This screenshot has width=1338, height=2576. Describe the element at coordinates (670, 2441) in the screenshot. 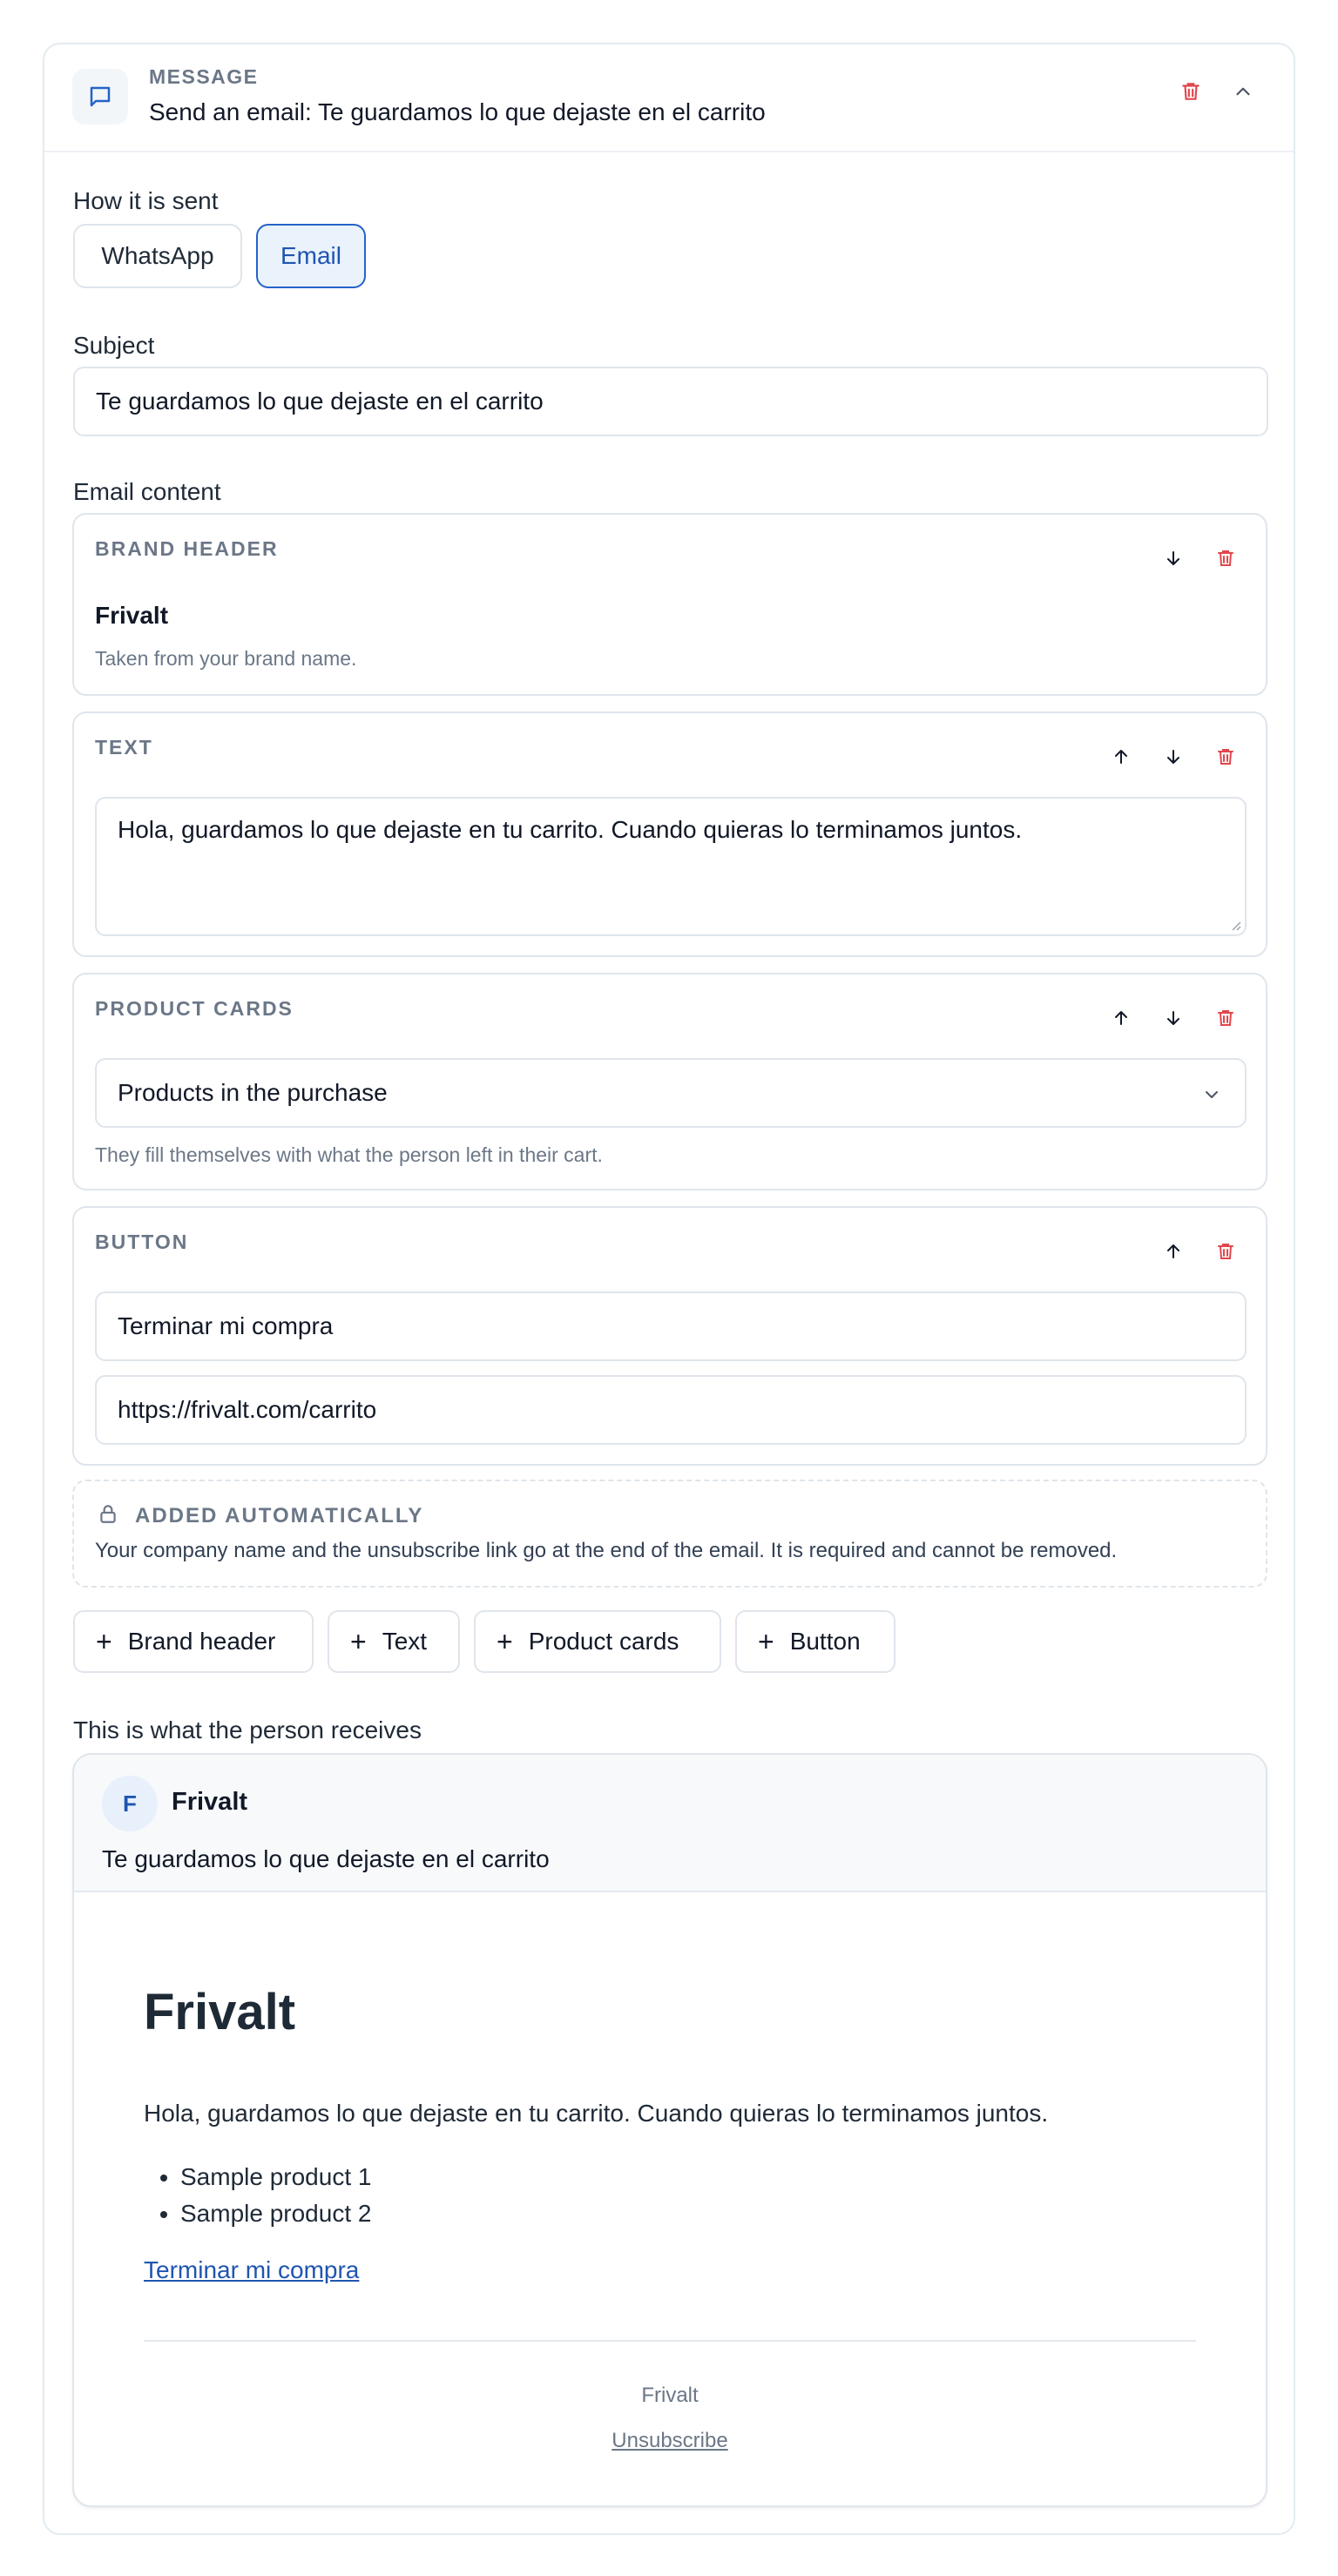

I see `preview-unsubscribe-link: Unsubscribe` at that location.